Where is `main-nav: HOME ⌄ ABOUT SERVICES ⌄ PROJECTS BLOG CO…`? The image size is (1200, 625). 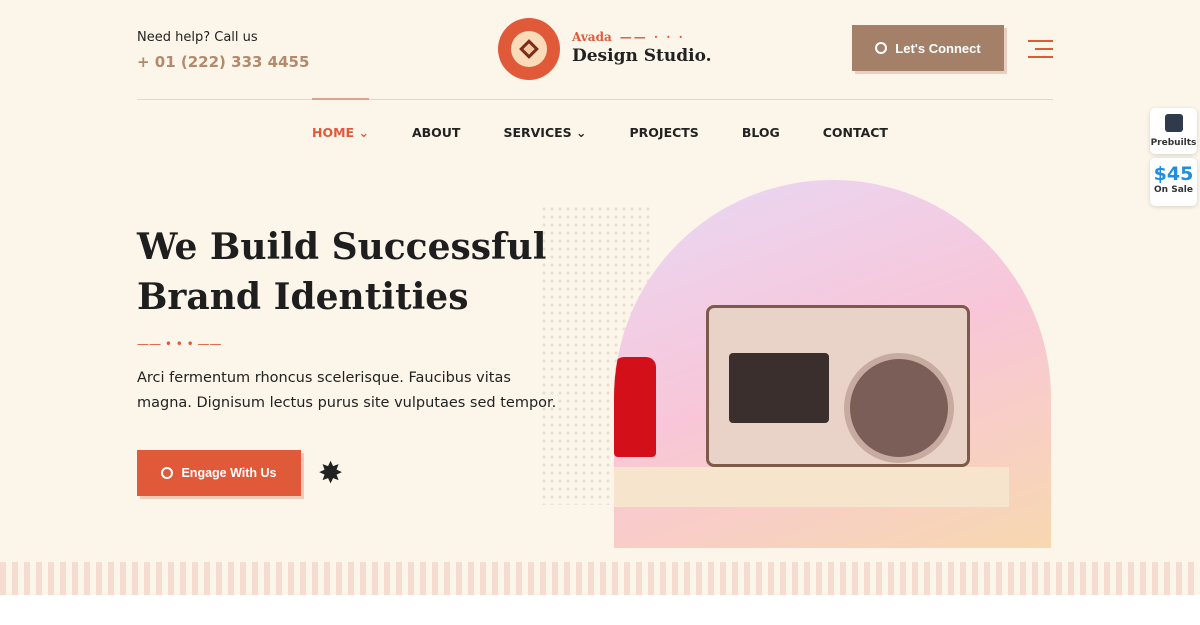
main-nav: HOME ⌄ ABOUT SERVICES ⌄ PROJECTS BLOG CO… is located at coordinates (600, 119).